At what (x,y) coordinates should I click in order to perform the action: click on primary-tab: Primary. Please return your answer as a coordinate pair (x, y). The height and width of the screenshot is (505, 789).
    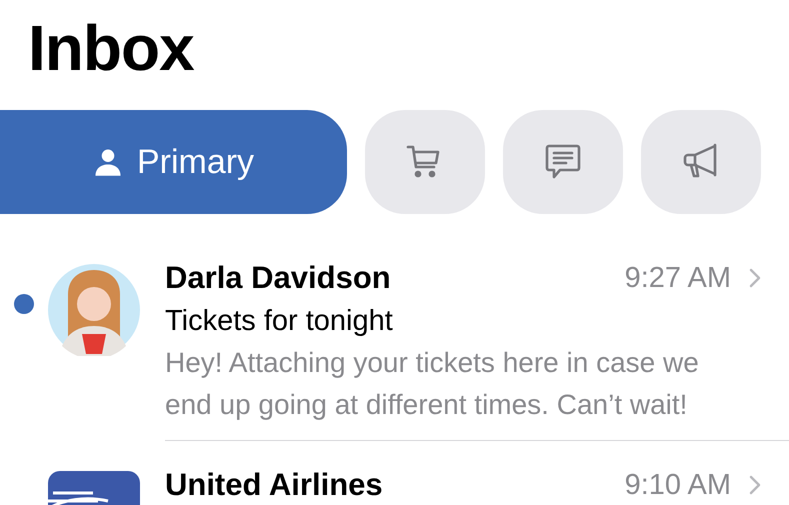
    Looking at the image, I should click on (173, 162).